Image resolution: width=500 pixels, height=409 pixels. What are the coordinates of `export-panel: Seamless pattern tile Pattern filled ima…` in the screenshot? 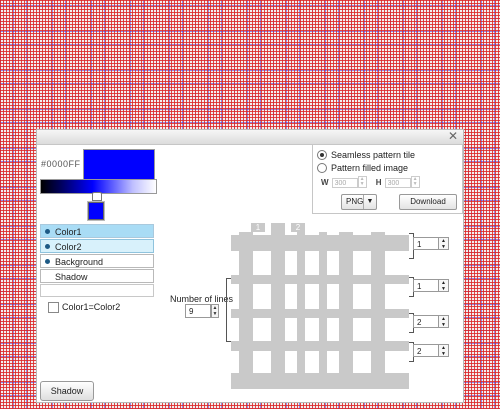 It's located at (387, 179).